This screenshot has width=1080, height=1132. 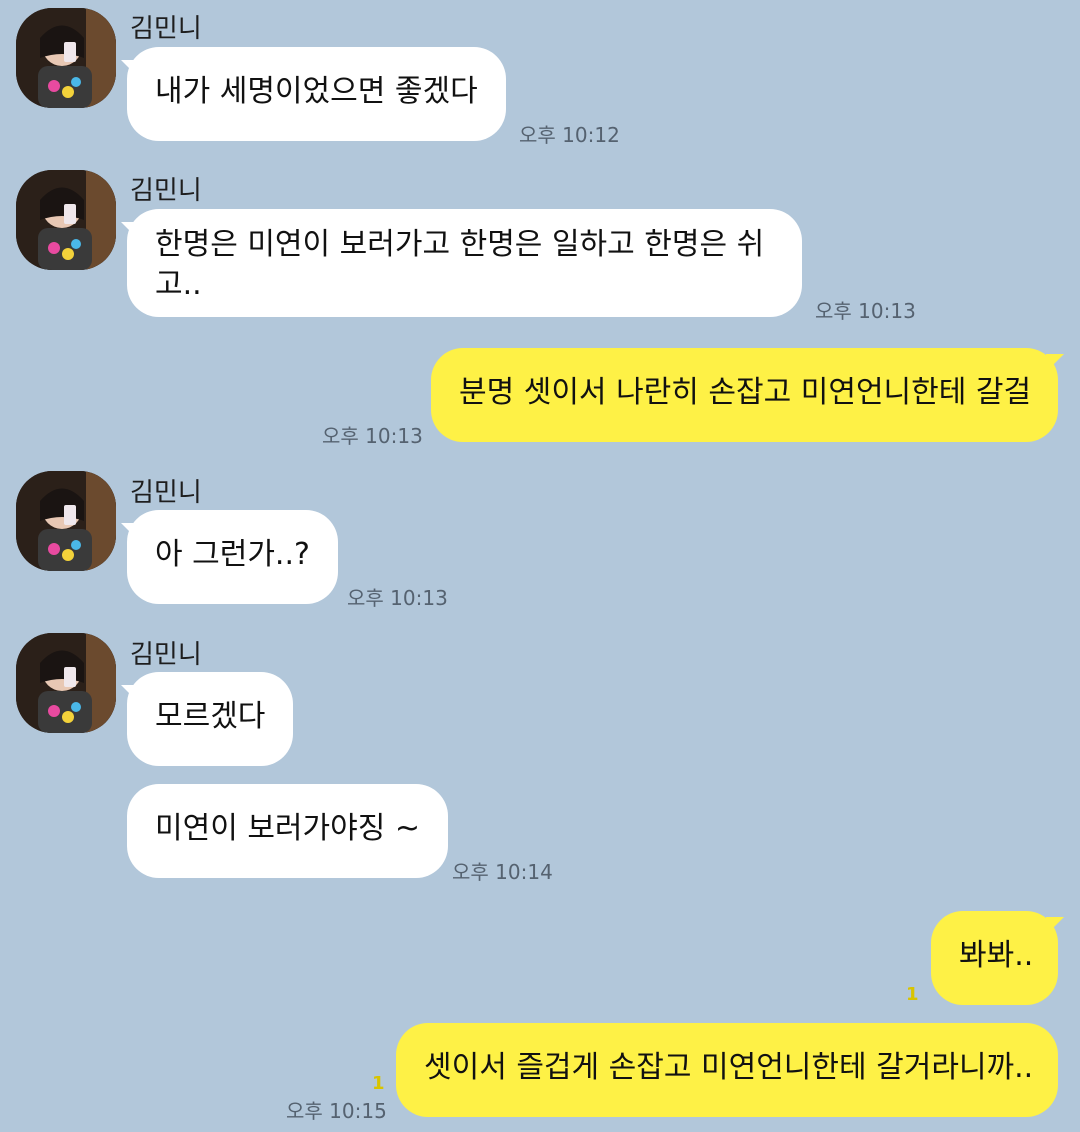 I want to click on message-bubble: 분명 셋이서 나란히 손잡고 미연언니한테 갈걸, so click(x=744, y=395).